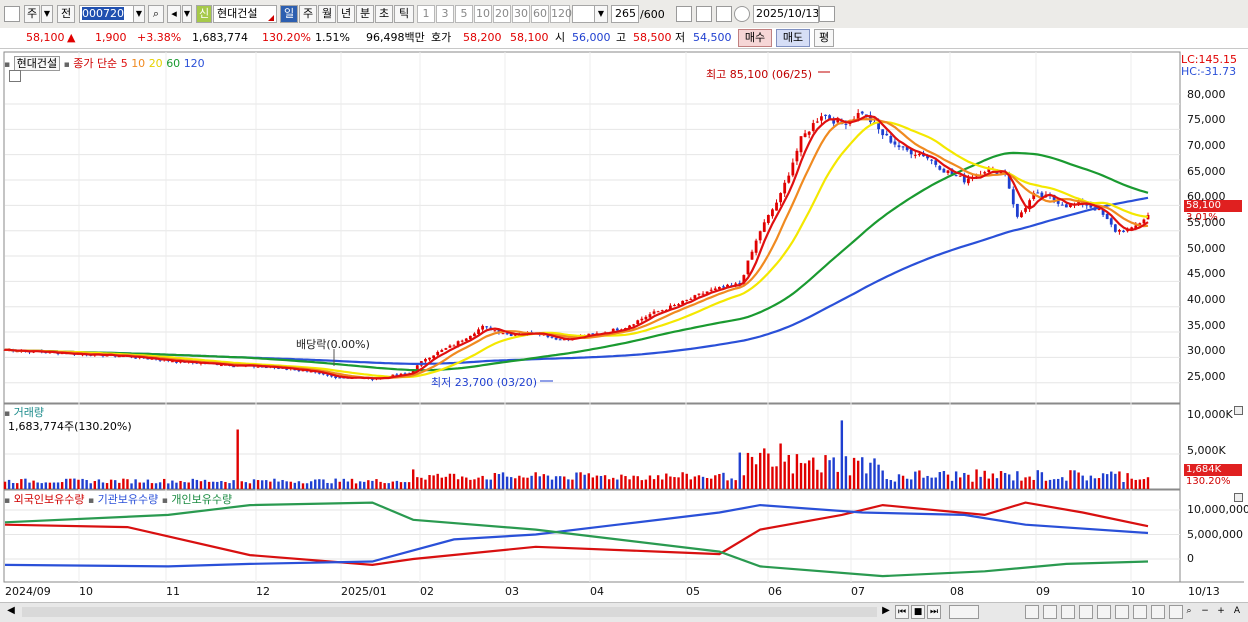  What do you see at coordinates (124, 63) in the screenshot?
I see `legend-ma5: 5` at bounding box center [124, 63].